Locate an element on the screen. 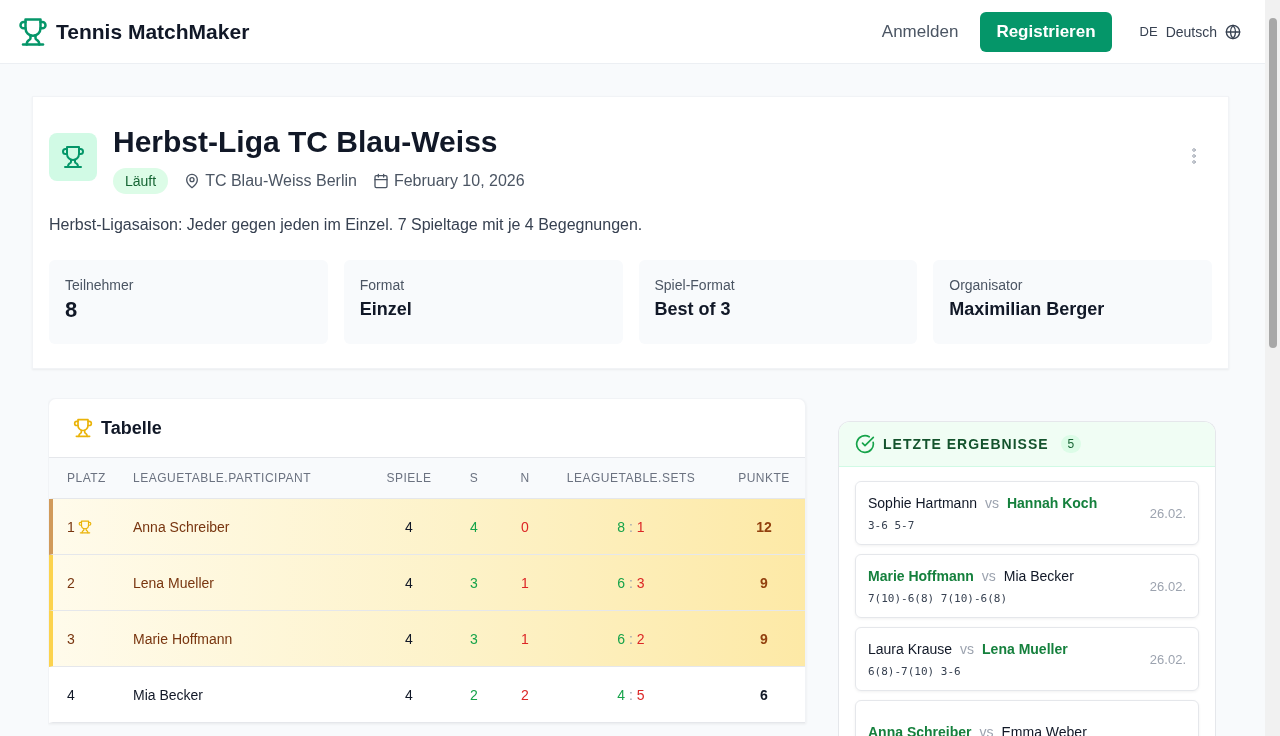  player-name: Marie Hoffmann is located at coordinates (921, 575).